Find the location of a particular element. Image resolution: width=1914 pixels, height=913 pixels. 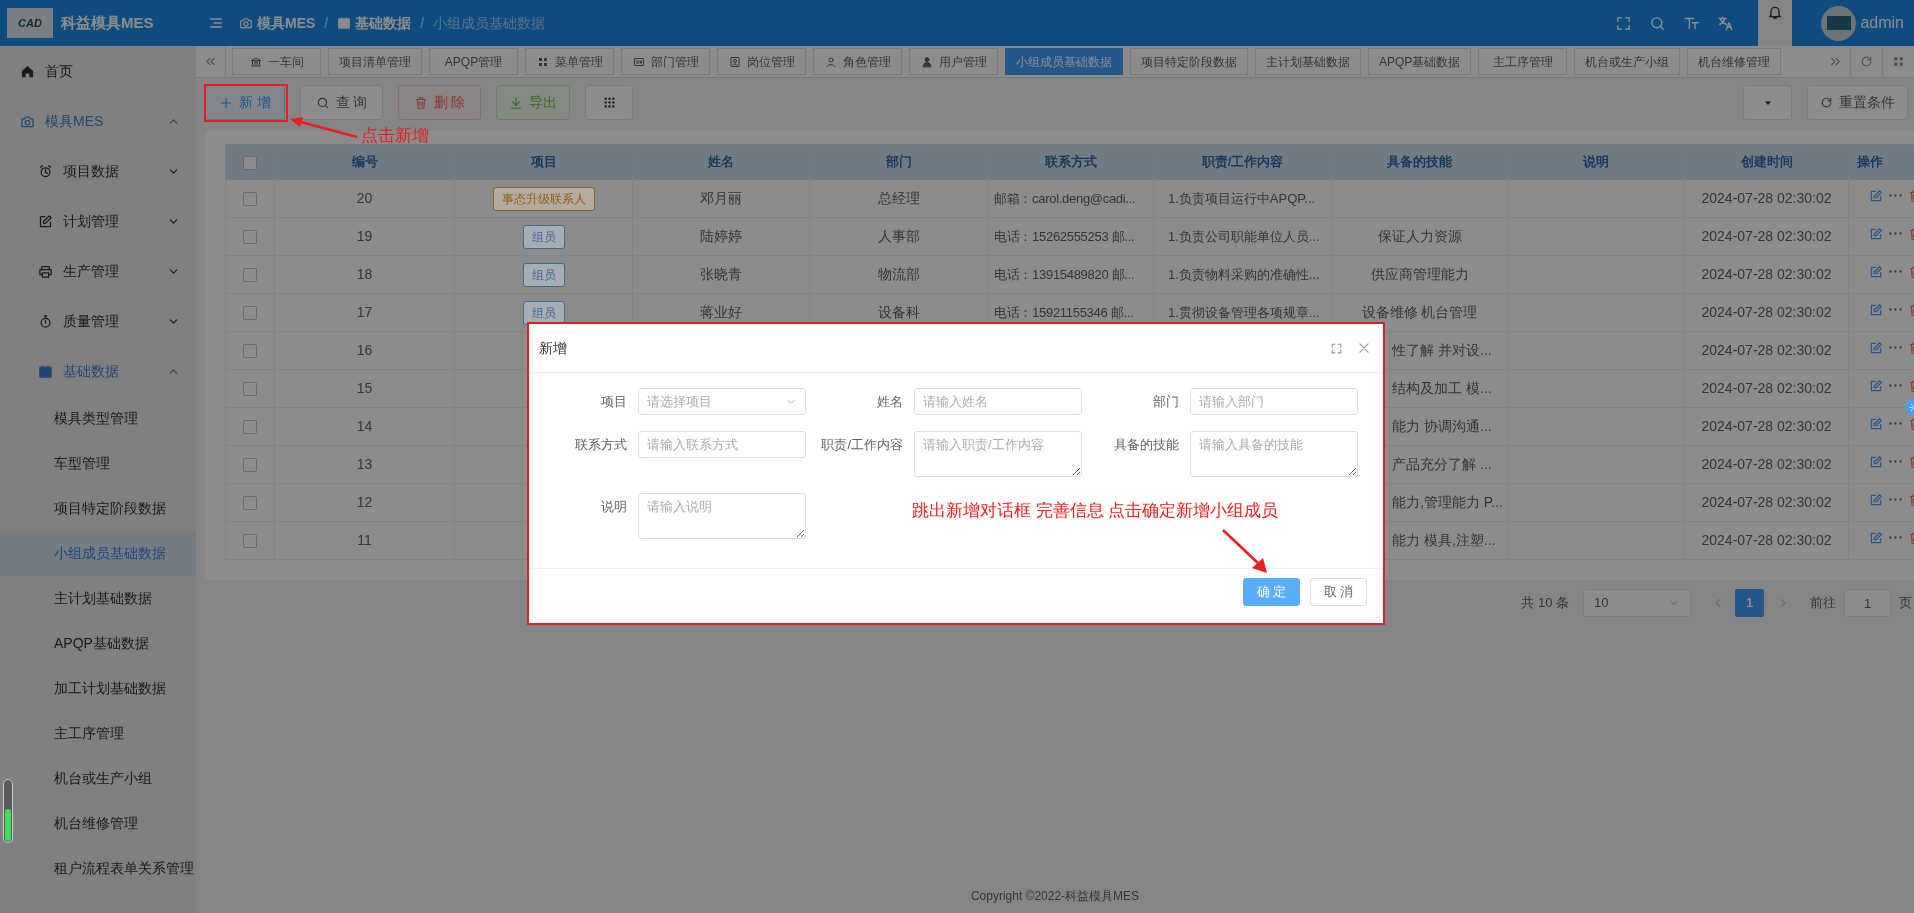

column-header: 姓名 is located at coordinates (721, 162).